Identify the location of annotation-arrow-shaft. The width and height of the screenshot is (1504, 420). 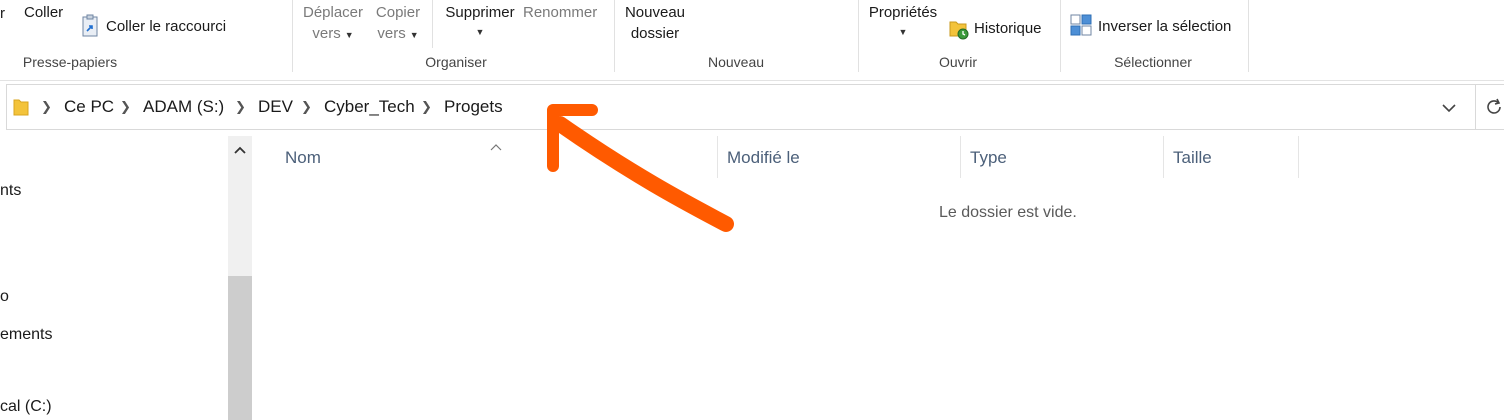
(643, 174).